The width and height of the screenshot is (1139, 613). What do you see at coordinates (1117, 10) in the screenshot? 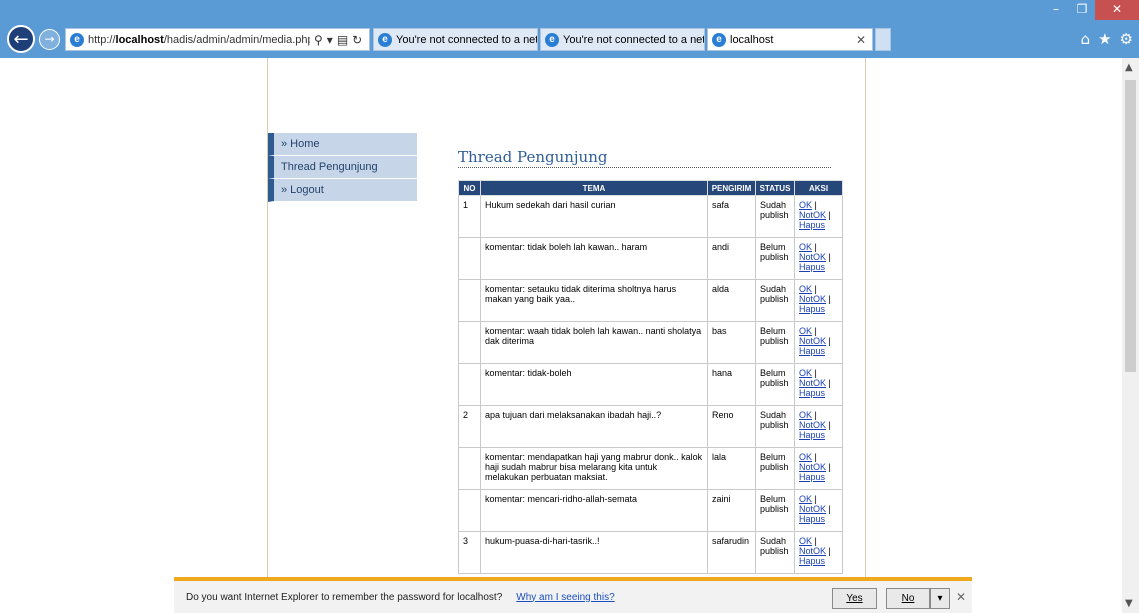
I see `close-window-icon: ✕` at bounding box center [1117, 10].